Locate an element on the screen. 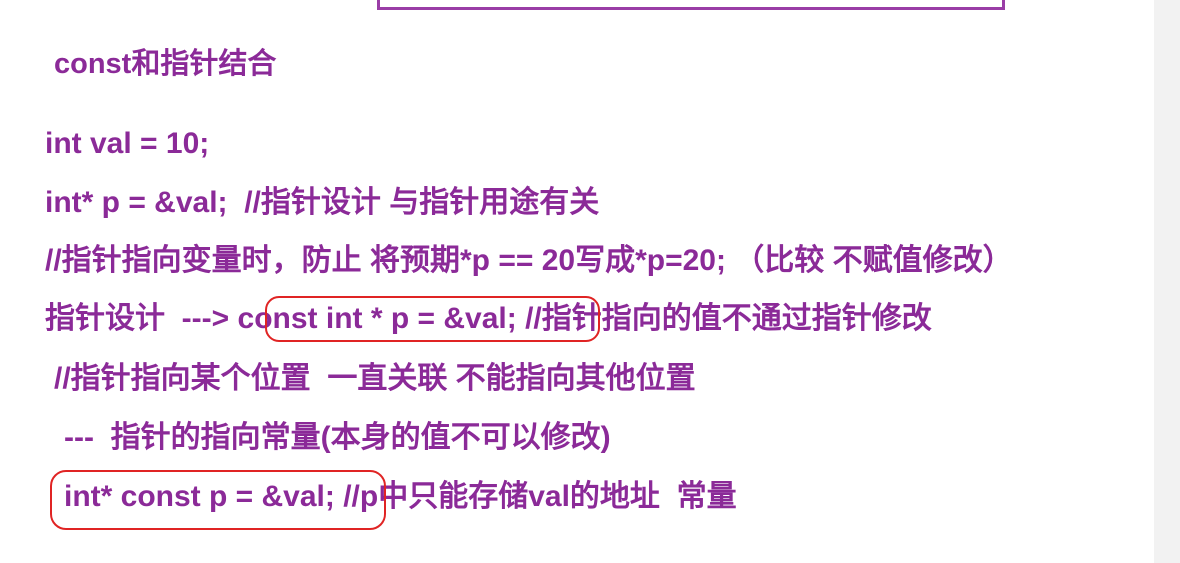 The image size is (1180, 563). comment-line-6: --- 指针的指向常量(本身的值不可以修改) is located at coordinates (337, 437).